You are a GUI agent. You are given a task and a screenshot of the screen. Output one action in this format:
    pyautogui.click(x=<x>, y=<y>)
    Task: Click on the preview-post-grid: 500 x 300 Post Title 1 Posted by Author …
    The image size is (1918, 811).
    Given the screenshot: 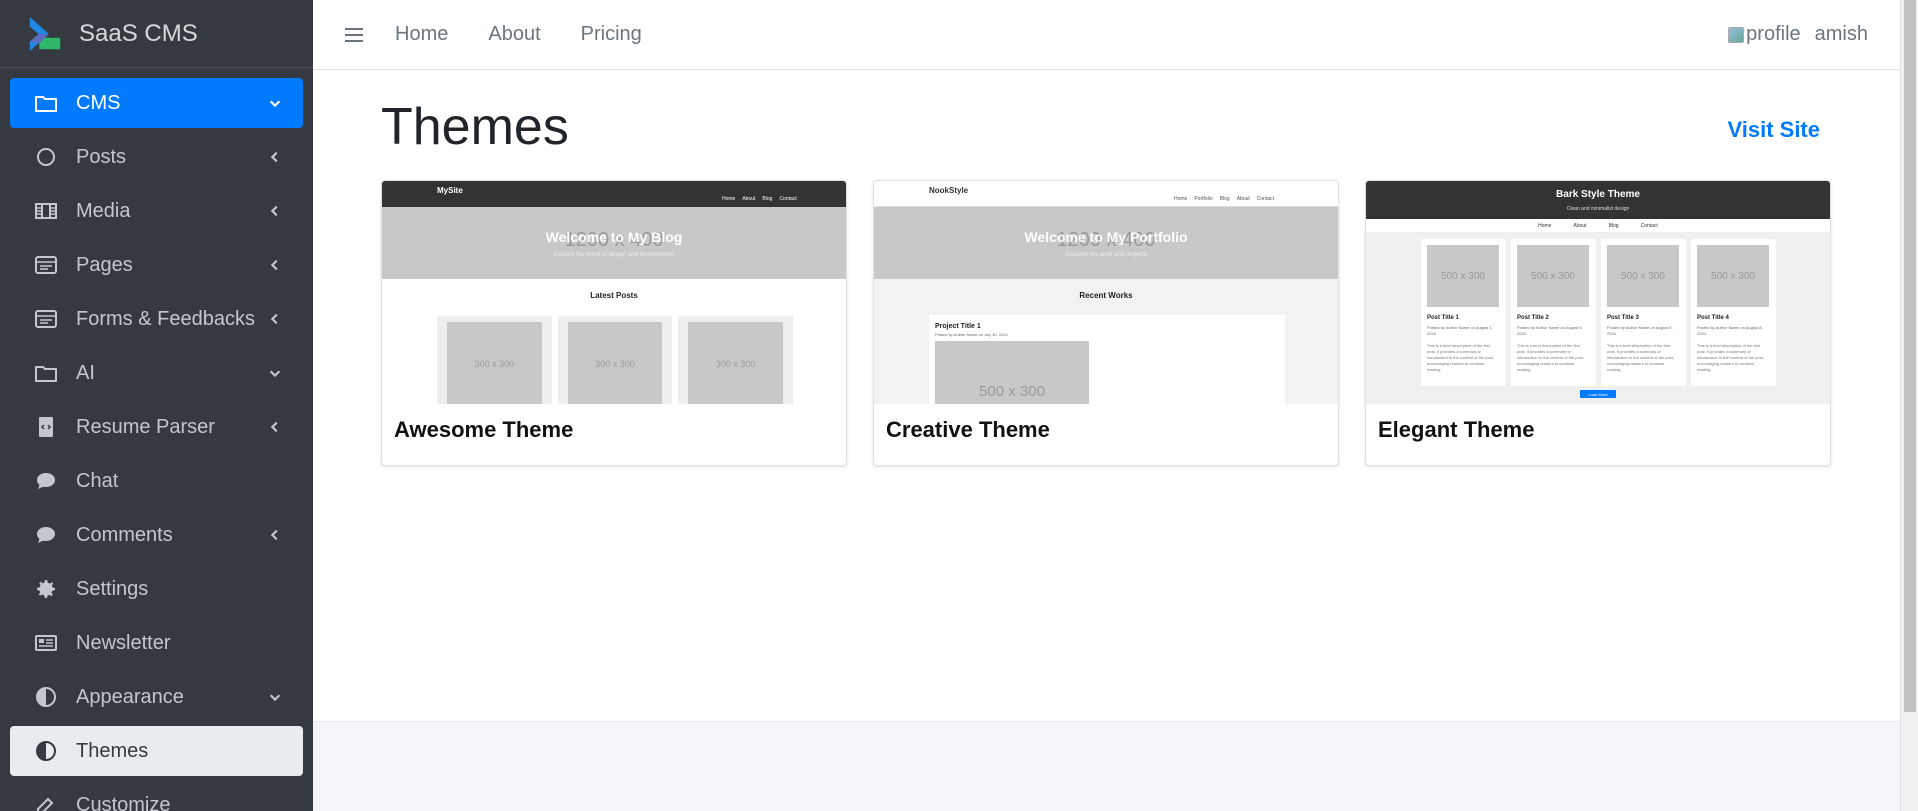 What is the action you would take?
    pyautogui.click(x=1598, y=318)
    